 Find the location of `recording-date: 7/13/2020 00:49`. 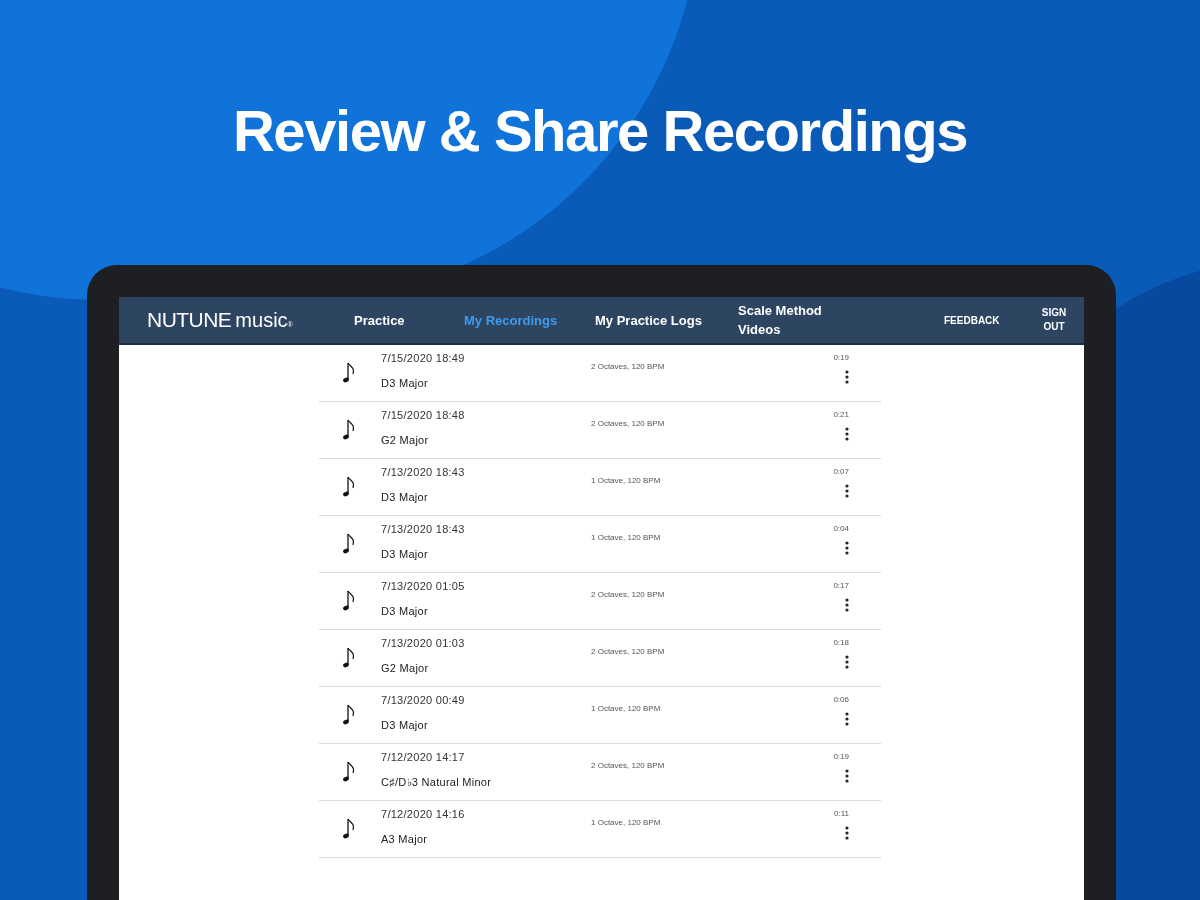

recording-date: 7/13/2020 00:49 is located at coordinates (423, 700).